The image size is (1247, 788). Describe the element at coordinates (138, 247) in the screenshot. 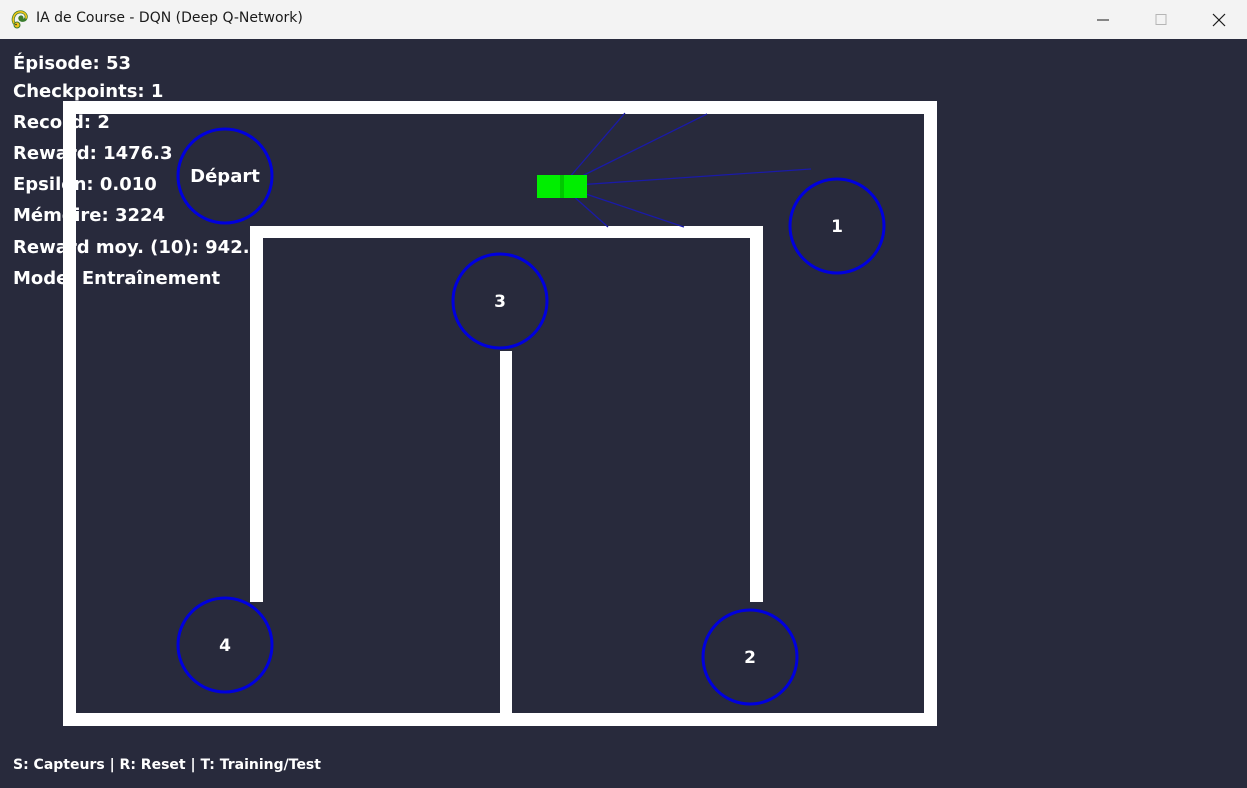

I see `hud-reward-average: Reward moy. (10): 942.6` at that location.